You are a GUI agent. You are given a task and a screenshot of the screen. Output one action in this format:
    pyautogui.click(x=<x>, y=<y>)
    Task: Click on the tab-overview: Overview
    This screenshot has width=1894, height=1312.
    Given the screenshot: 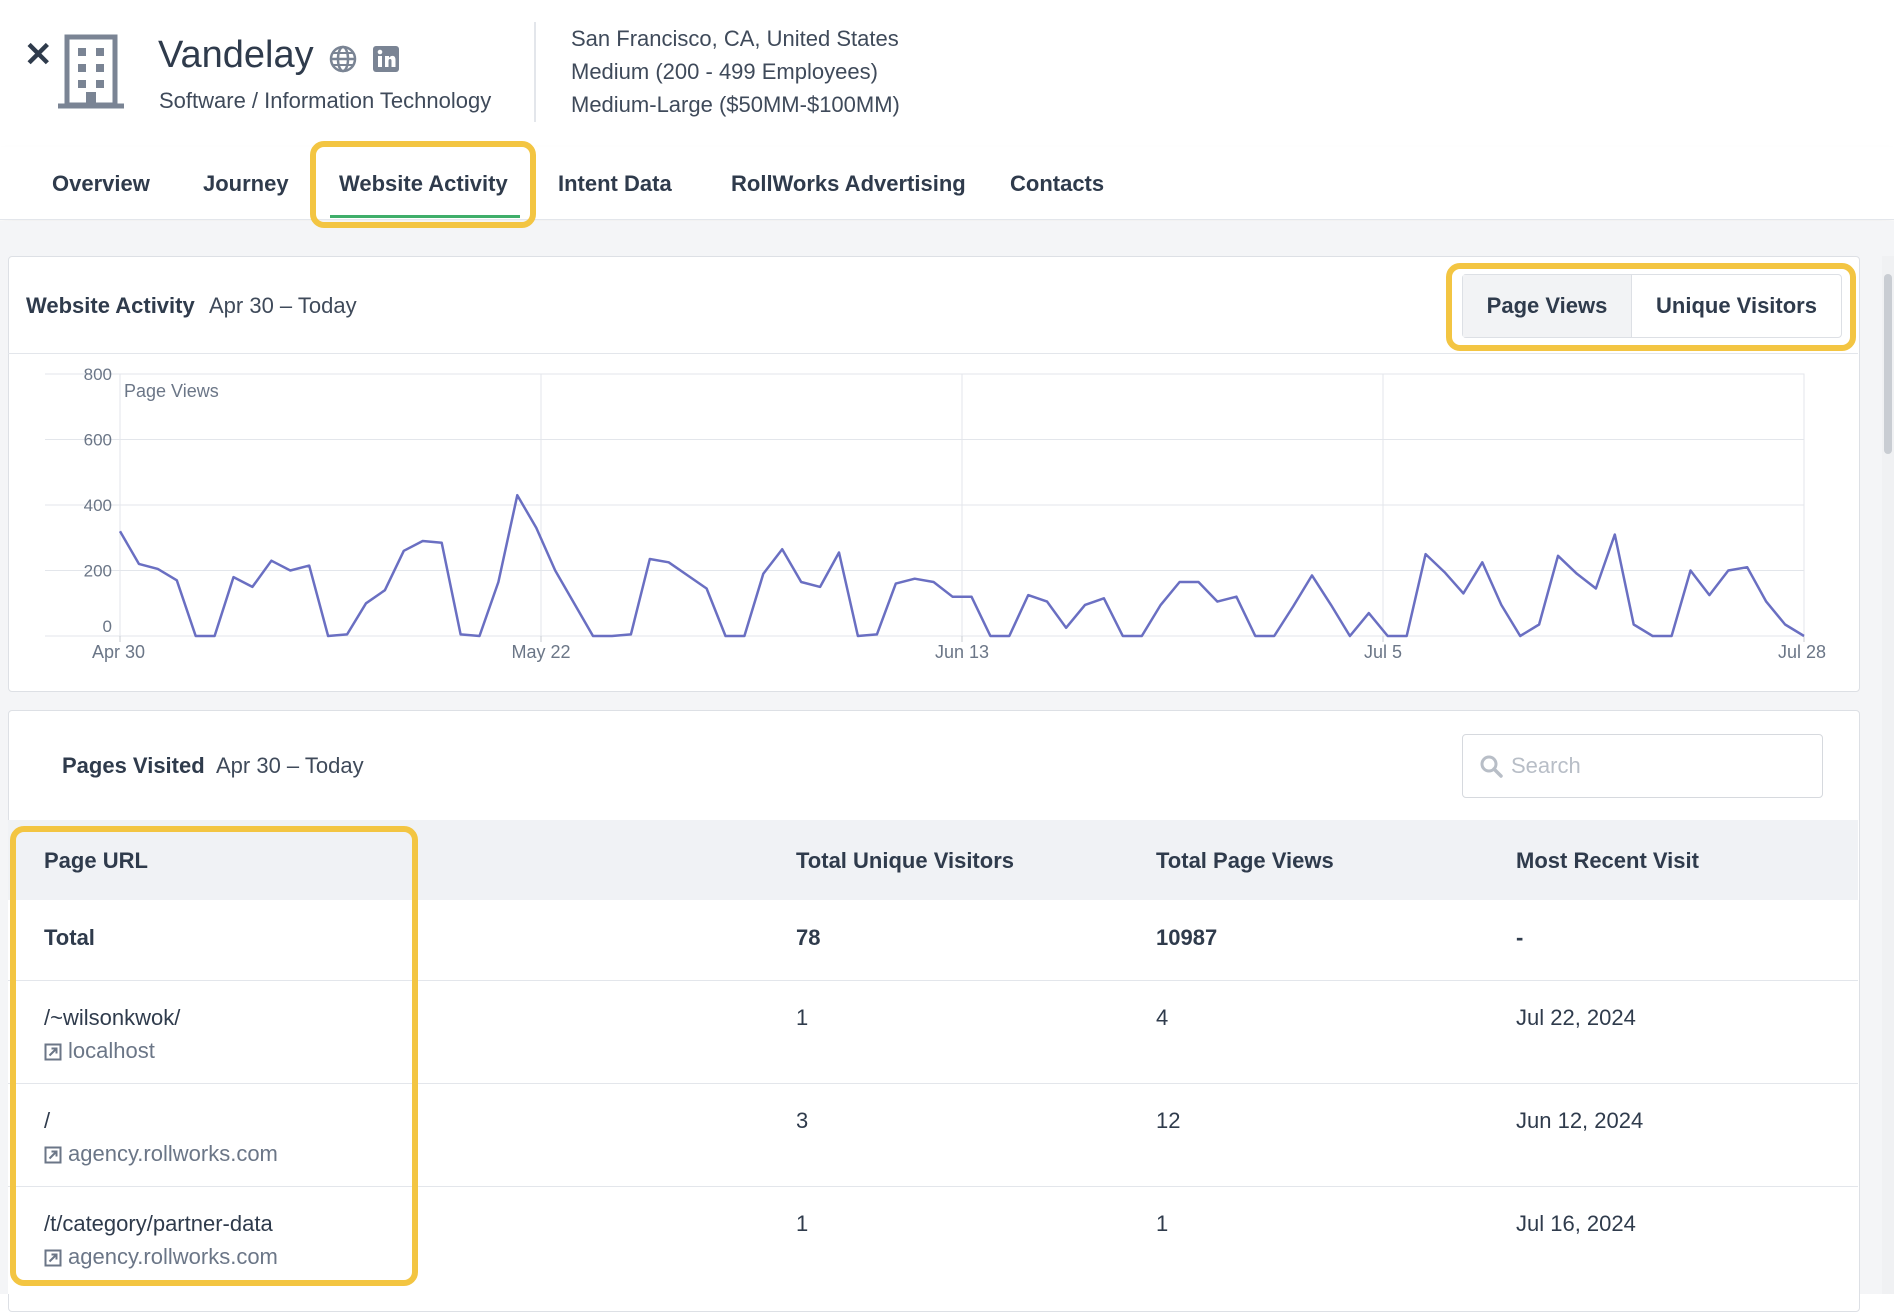 What is the action you would take?
    pyautogui.click(x=101, y=184)
    